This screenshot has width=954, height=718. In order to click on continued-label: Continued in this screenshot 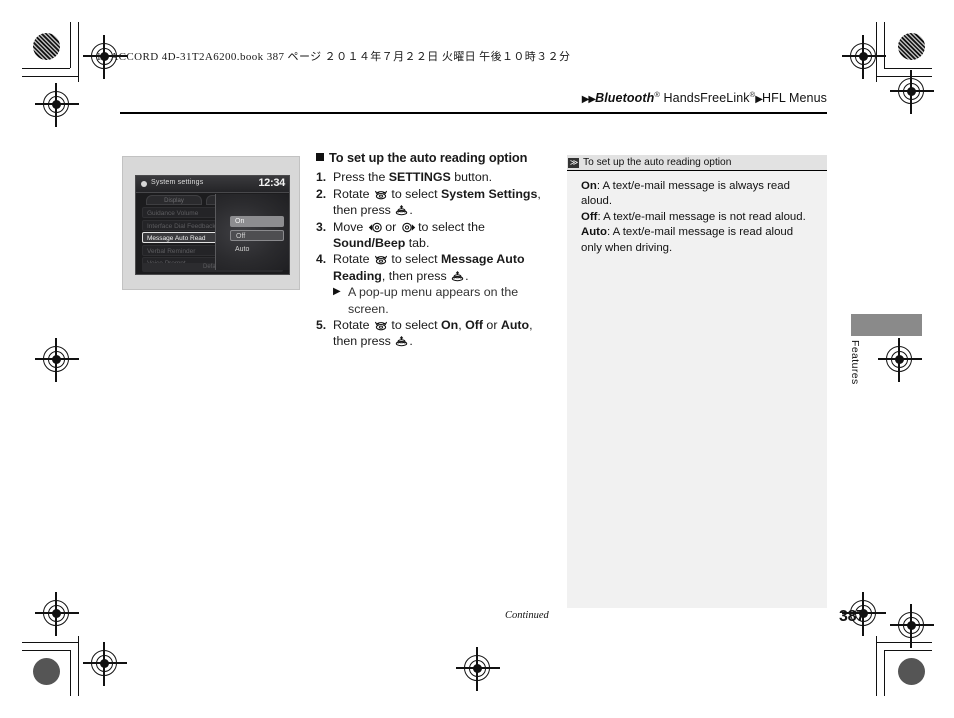, I will do `click(527, 615)`.